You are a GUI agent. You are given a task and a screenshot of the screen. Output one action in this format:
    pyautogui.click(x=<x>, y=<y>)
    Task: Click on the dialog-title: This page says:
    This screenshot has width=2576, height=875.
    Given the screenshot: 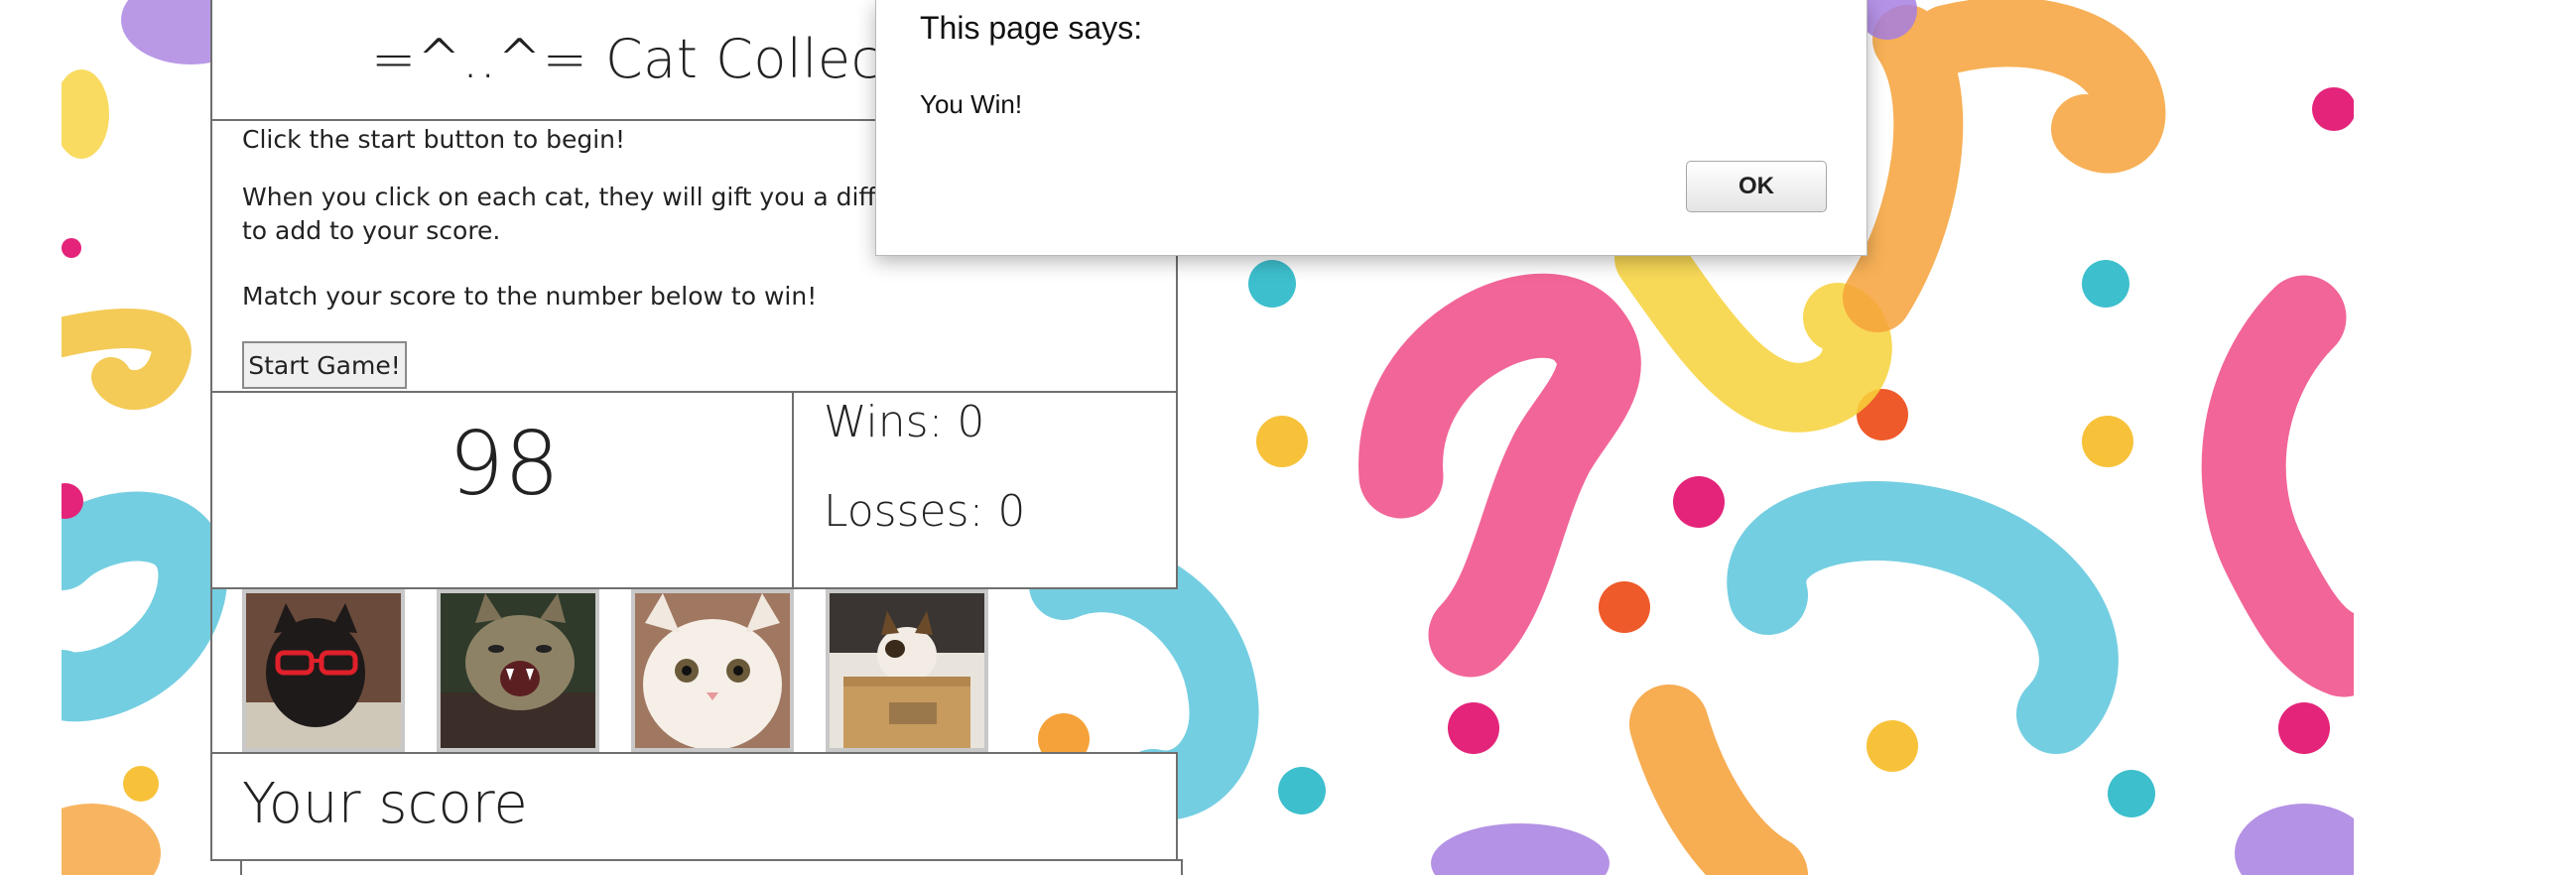 What is the action you would take?
    pyautogui.click(x=1032, y=28)
    